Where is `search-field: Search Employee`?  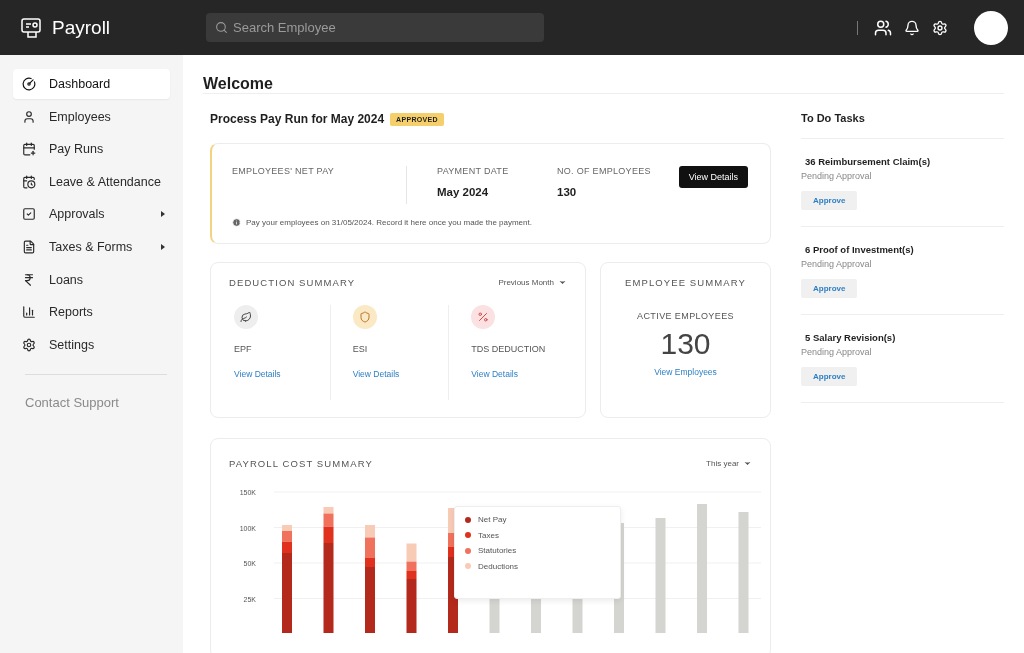
search-field: Search Employee is located at coordinates (375, 27).